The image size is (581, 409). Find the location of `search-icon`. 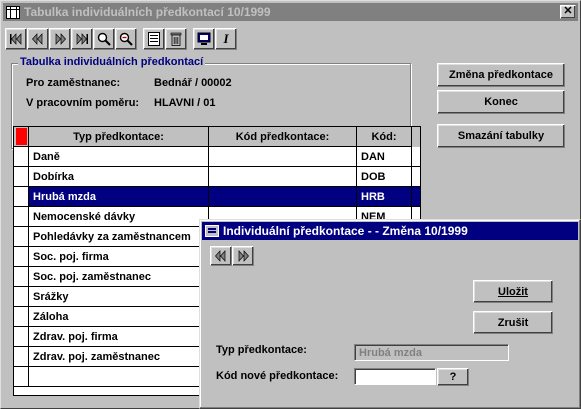

search-icon is located at coordinates (104, 39).